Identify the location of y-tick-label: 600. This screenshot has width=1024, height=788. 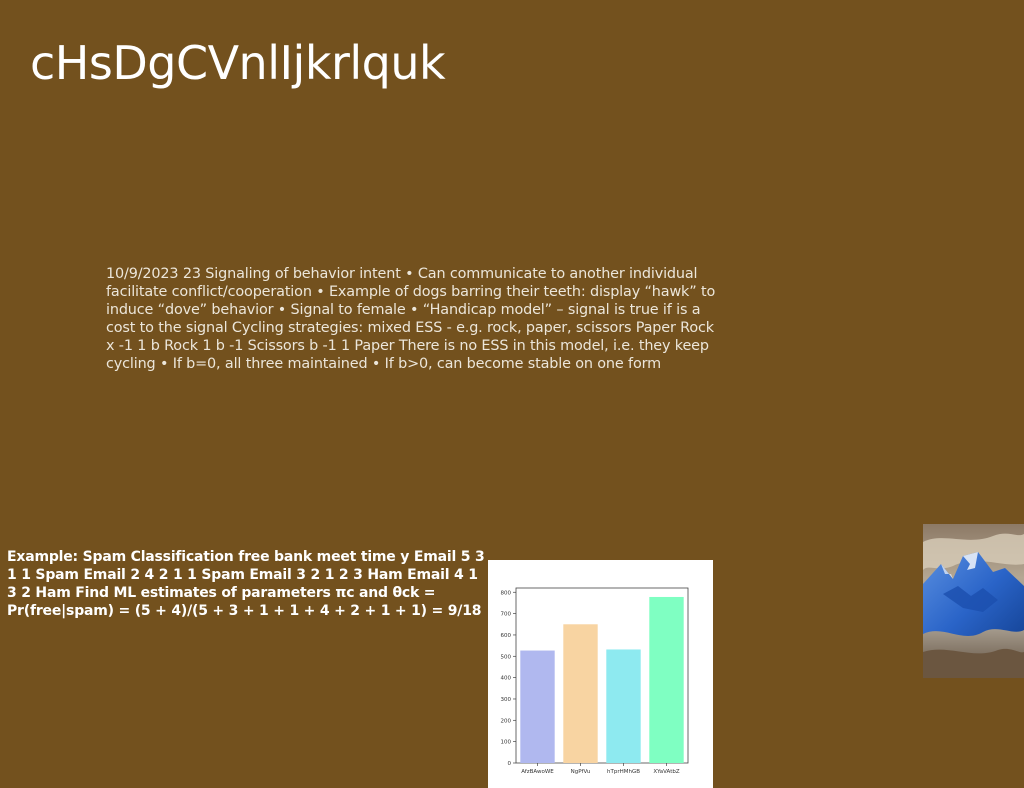
(506, 636).